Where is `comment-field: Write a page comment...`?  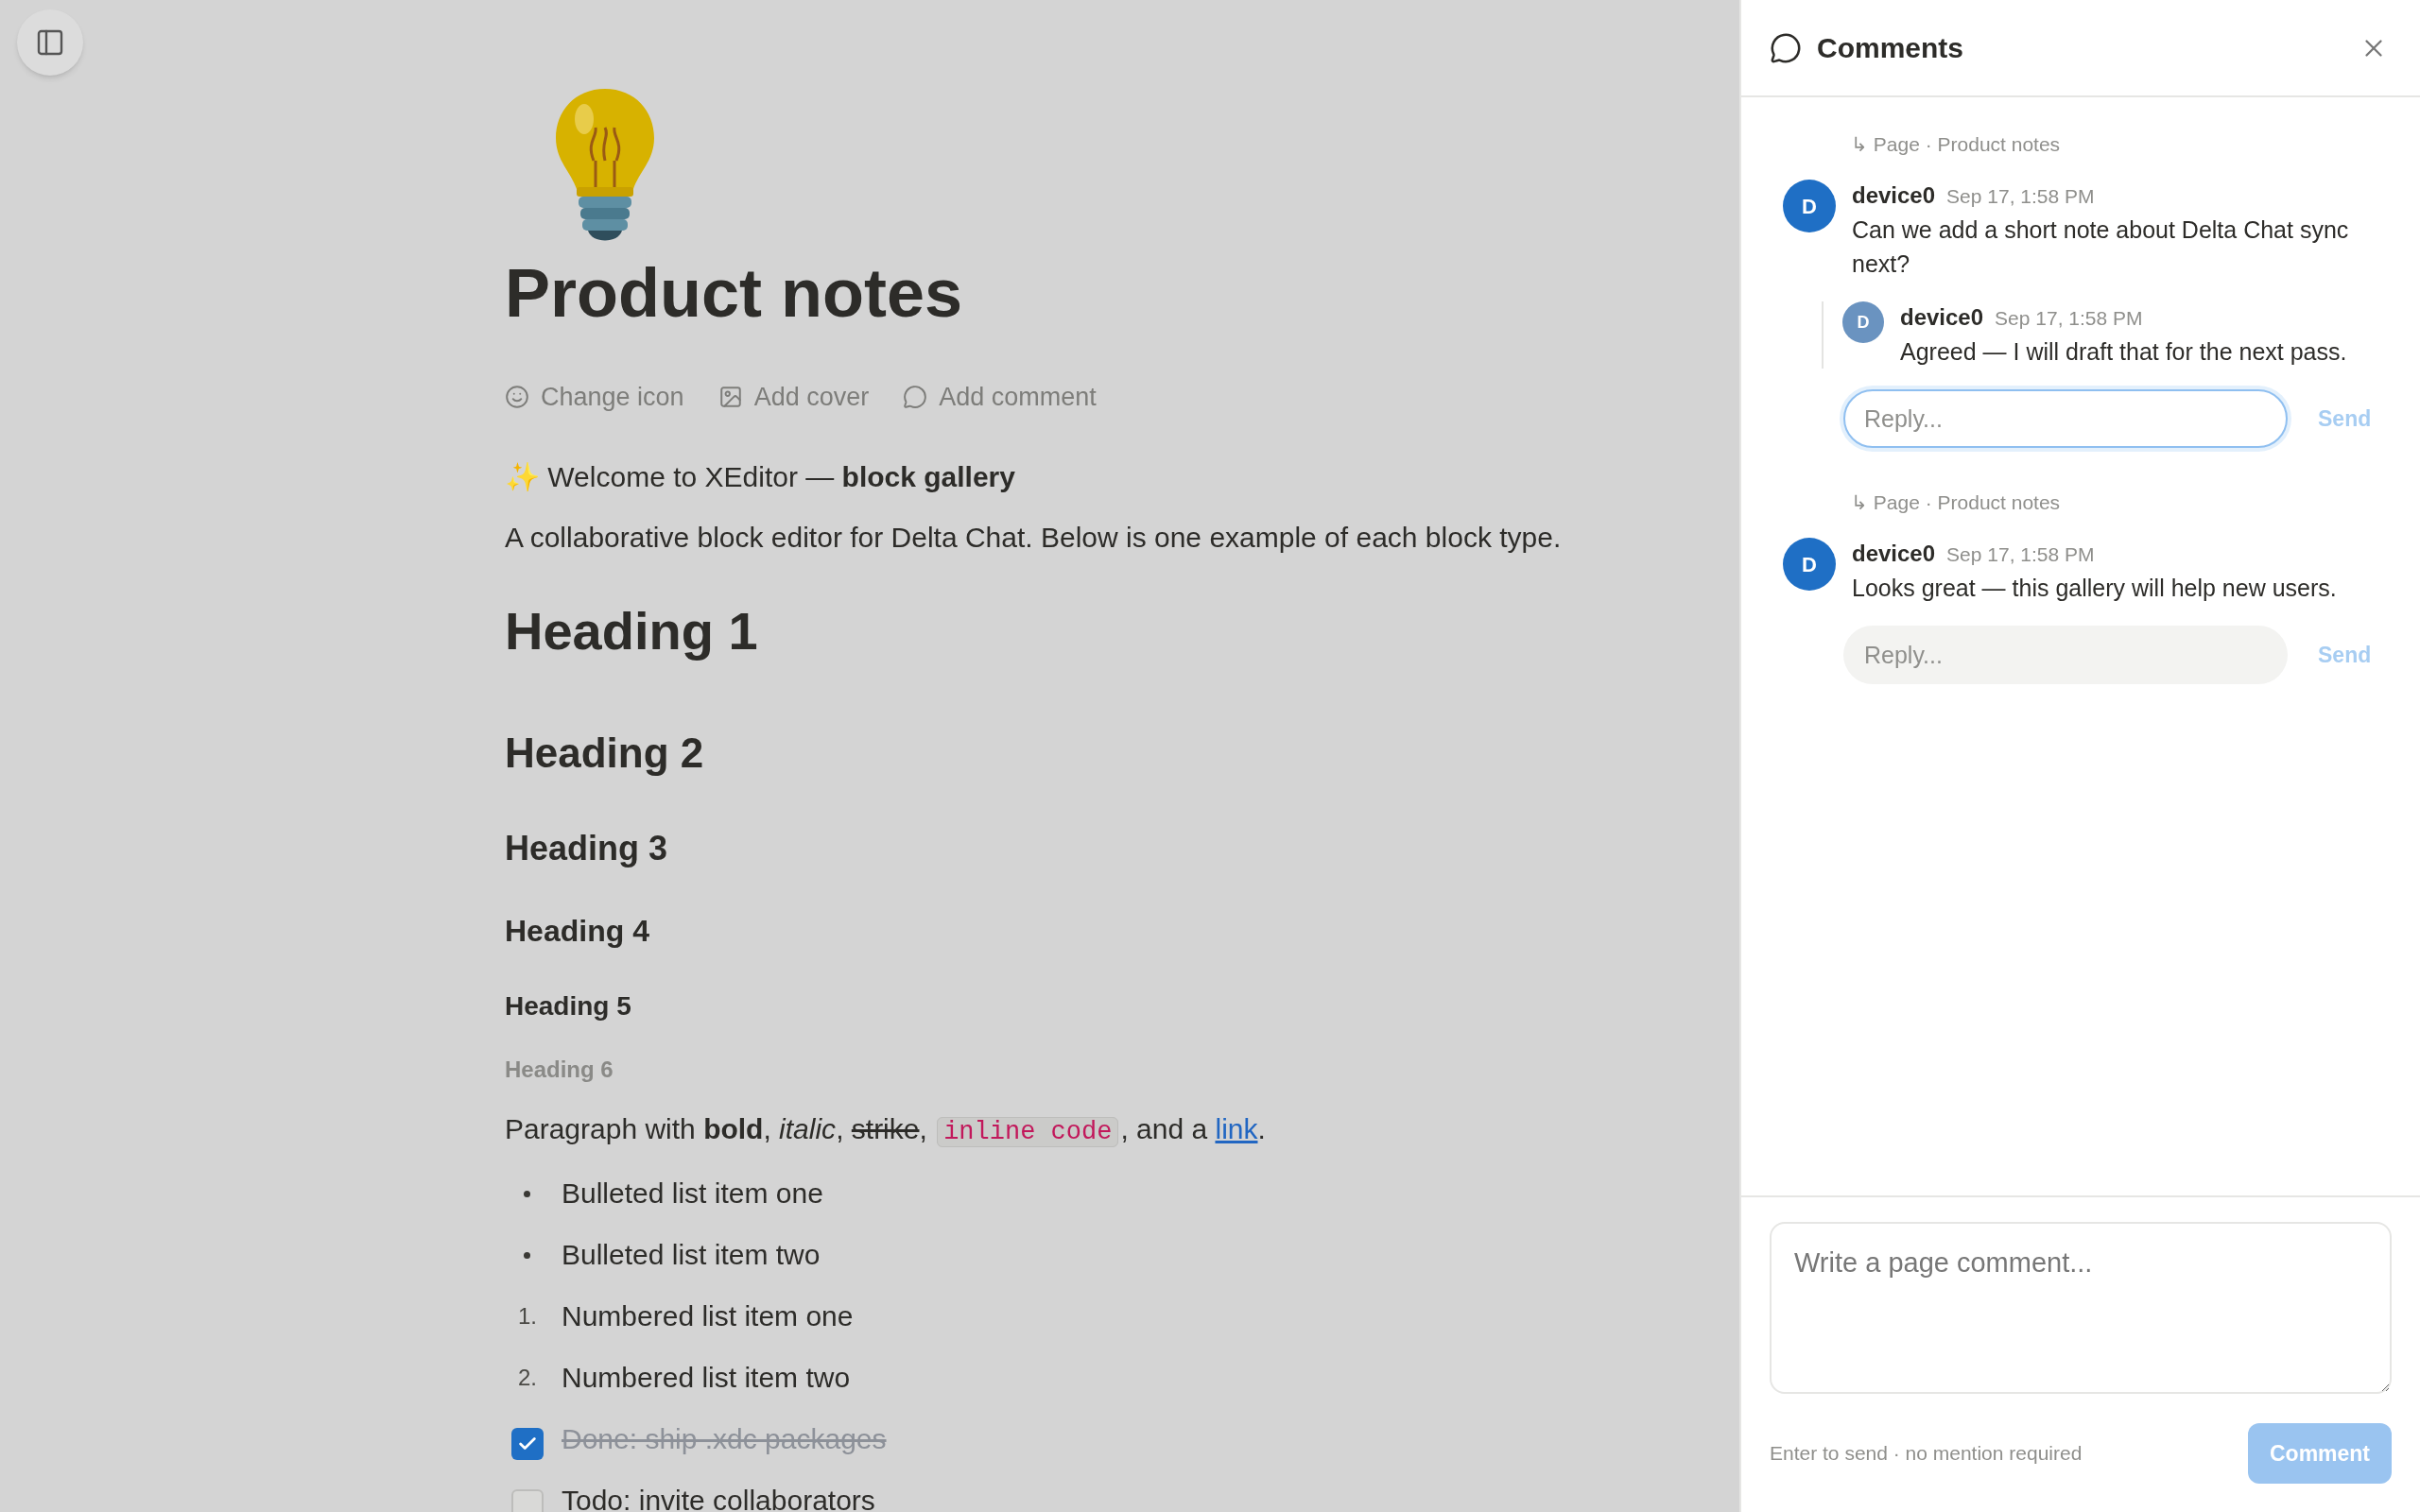 comment-field: Write a page comment... is located at coordinates (2081, 1308).